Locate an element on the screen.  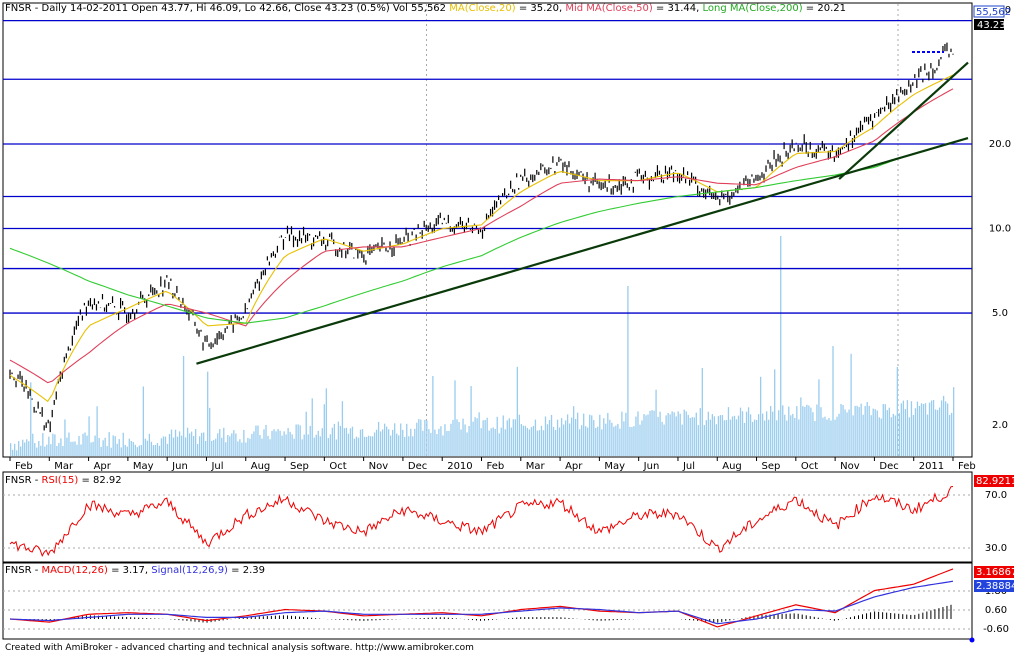
x-tick-label: 2010 is located at coordinates (459, 466).